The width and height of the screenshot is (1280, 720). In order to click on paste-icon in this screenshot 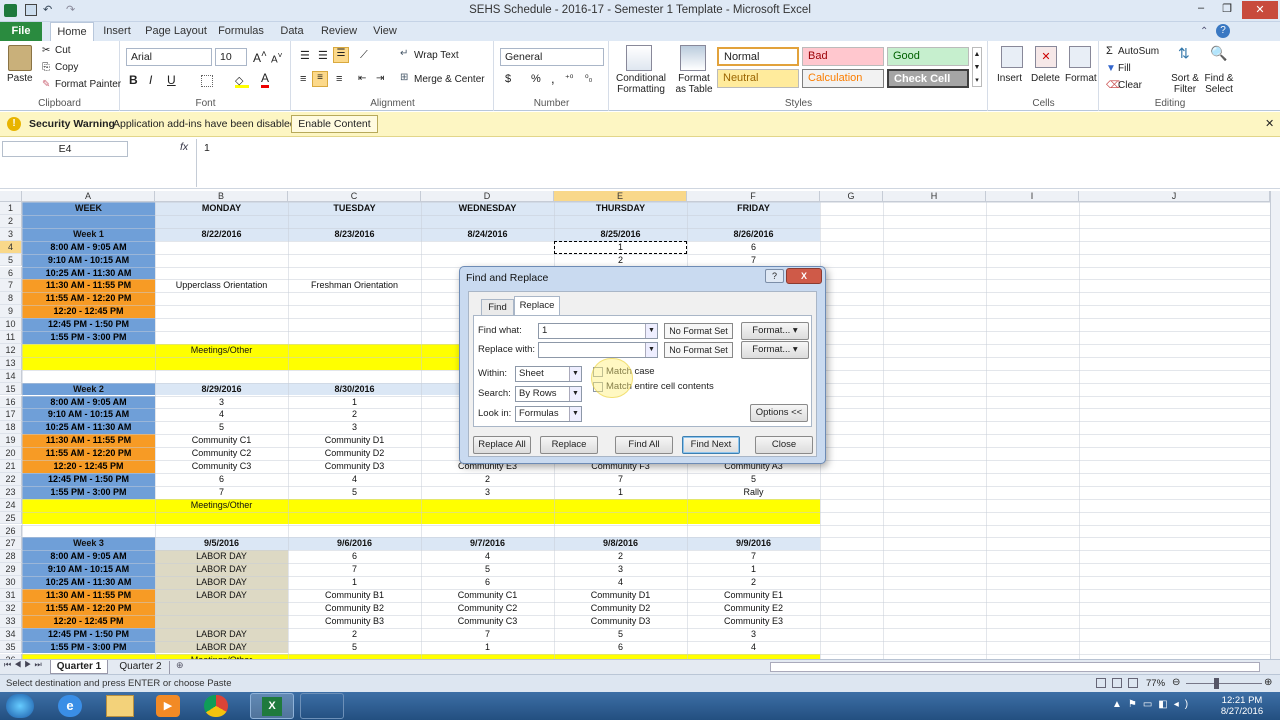, I will do `click(20, 58)`.